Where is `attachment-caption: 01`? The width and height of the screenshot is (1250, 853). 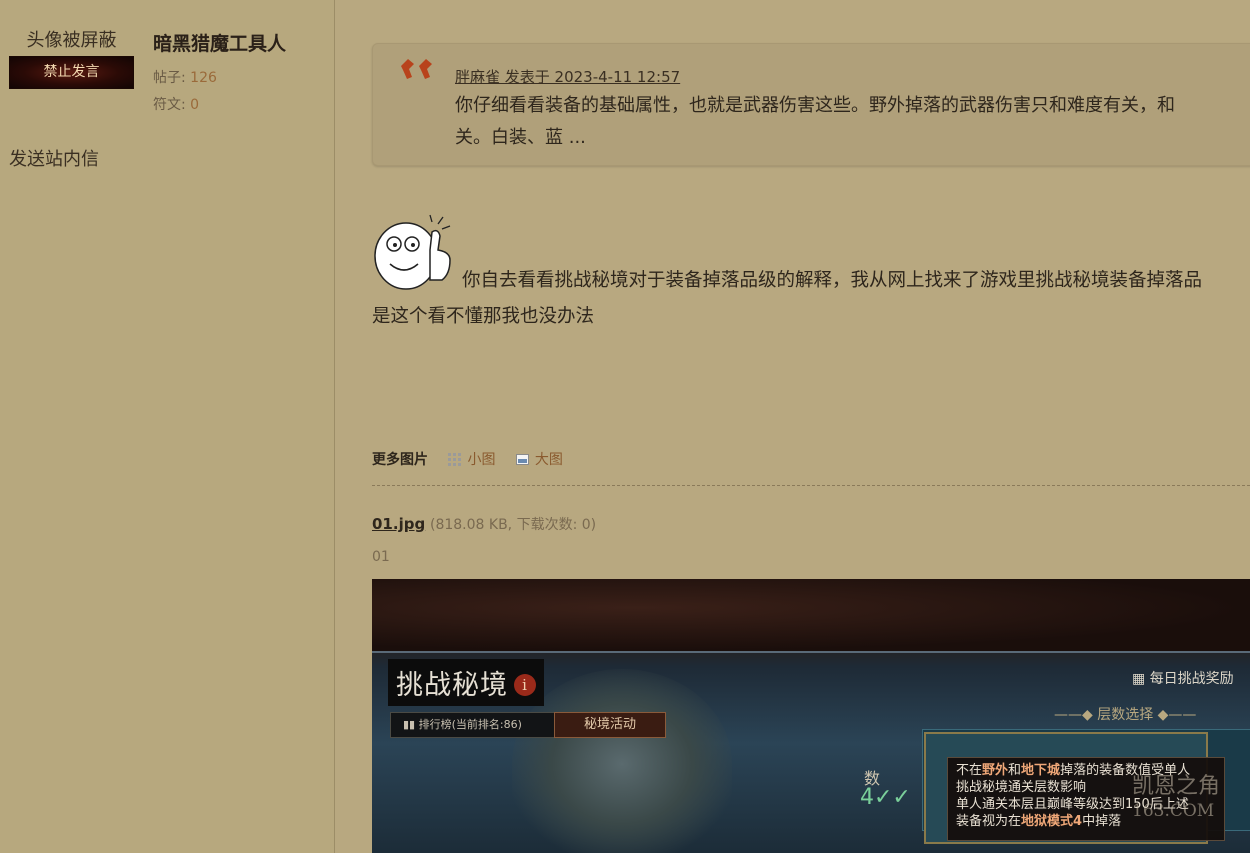
attachment-caption: 01 is located at coordinates (381, 557).